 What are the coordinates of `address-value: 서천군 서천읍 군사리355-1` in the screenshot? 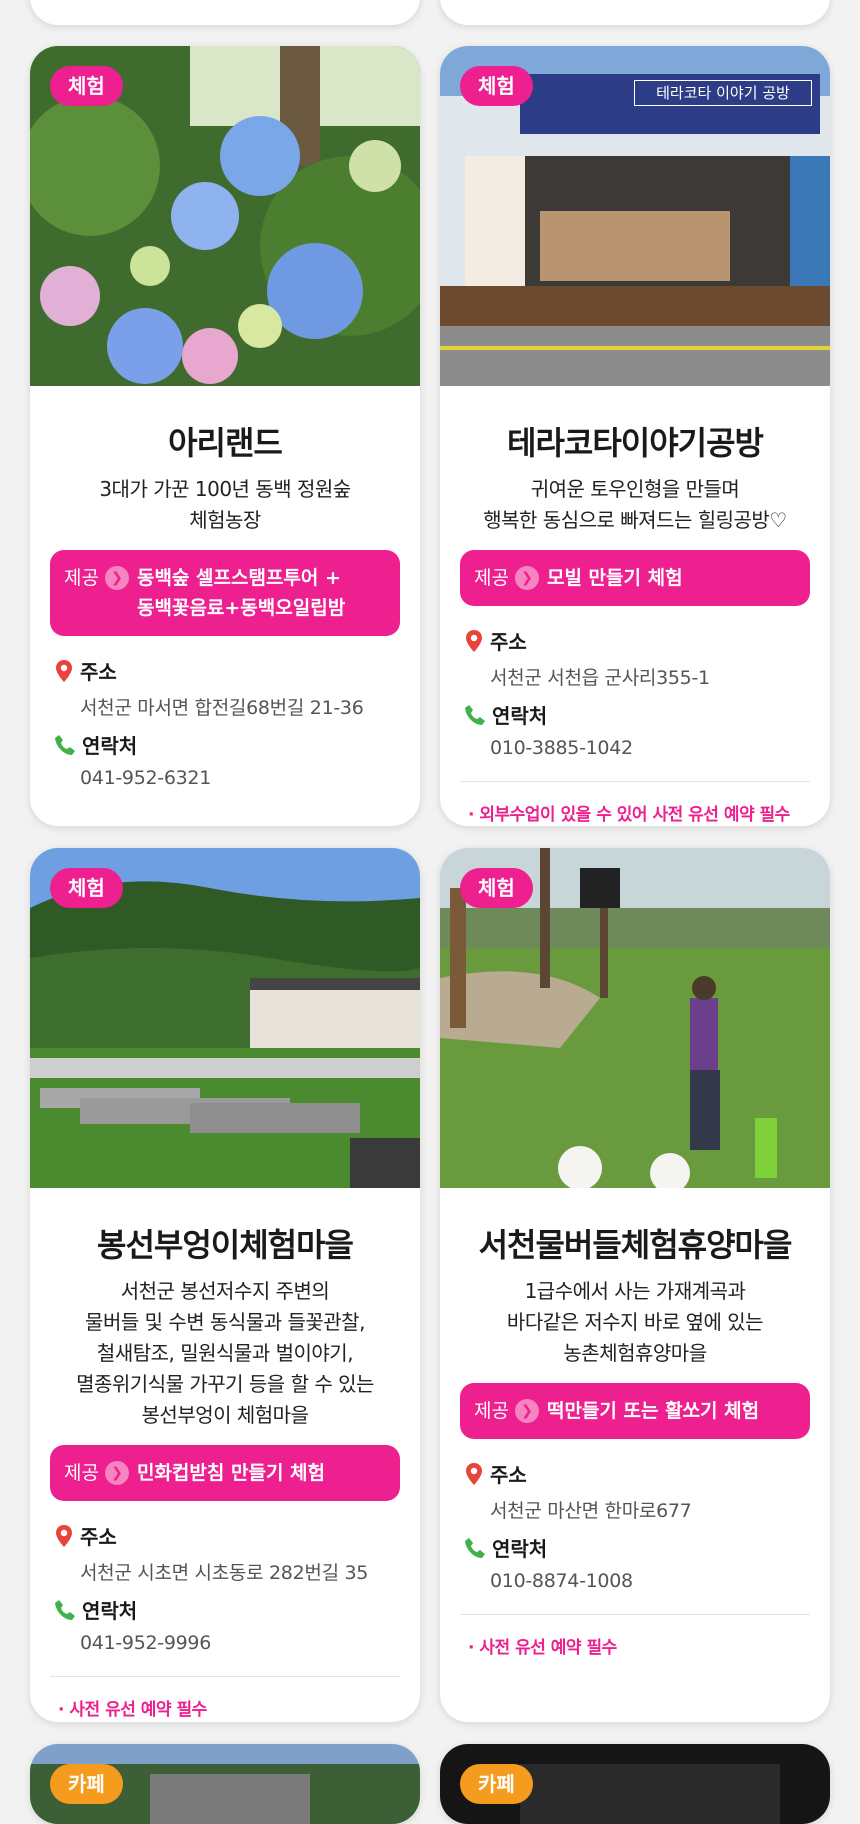 It's located at (600, 678).